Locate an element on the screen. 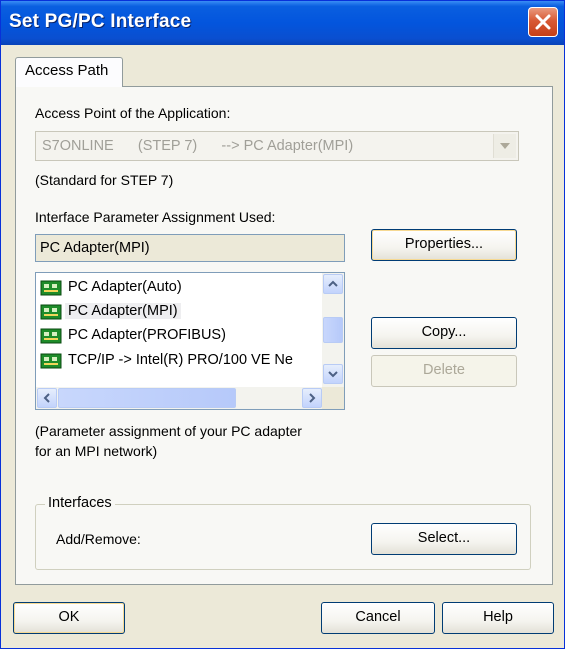  cancel-button: Cancel is located at coordinates (378, 618).